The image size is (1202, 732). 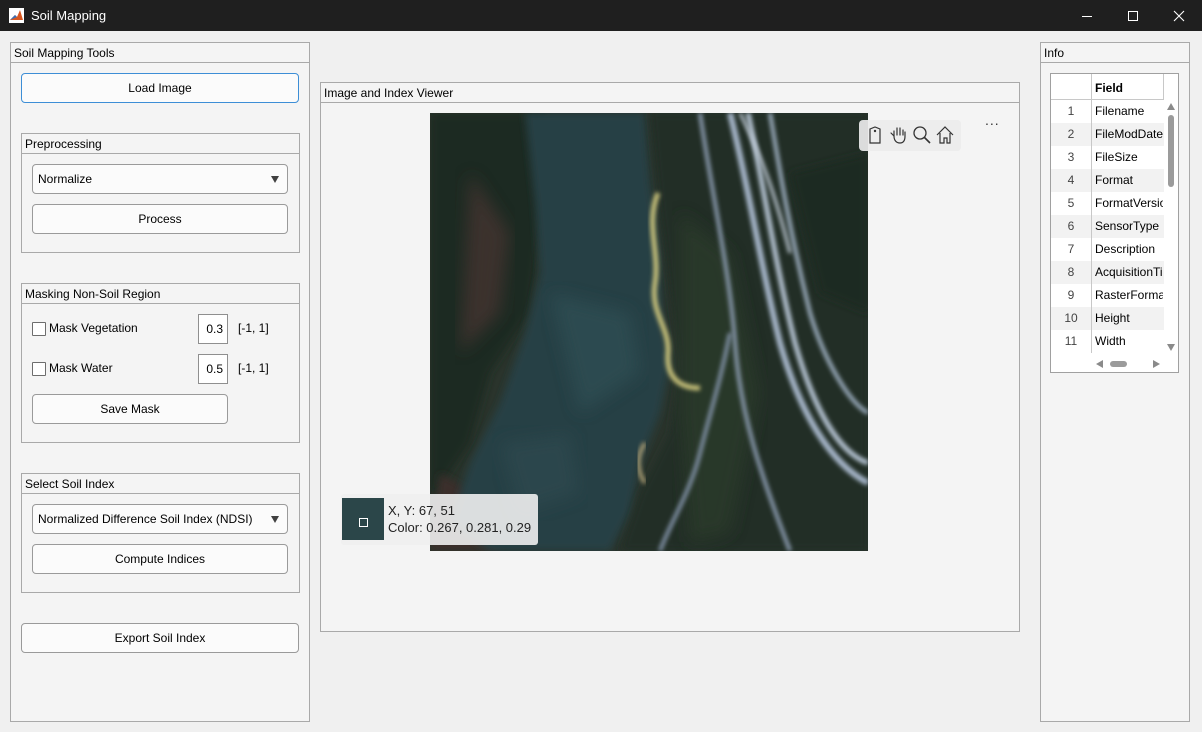 I want to click on select-soil-index-title: Select Soil Index, so click(x=160, y=484).